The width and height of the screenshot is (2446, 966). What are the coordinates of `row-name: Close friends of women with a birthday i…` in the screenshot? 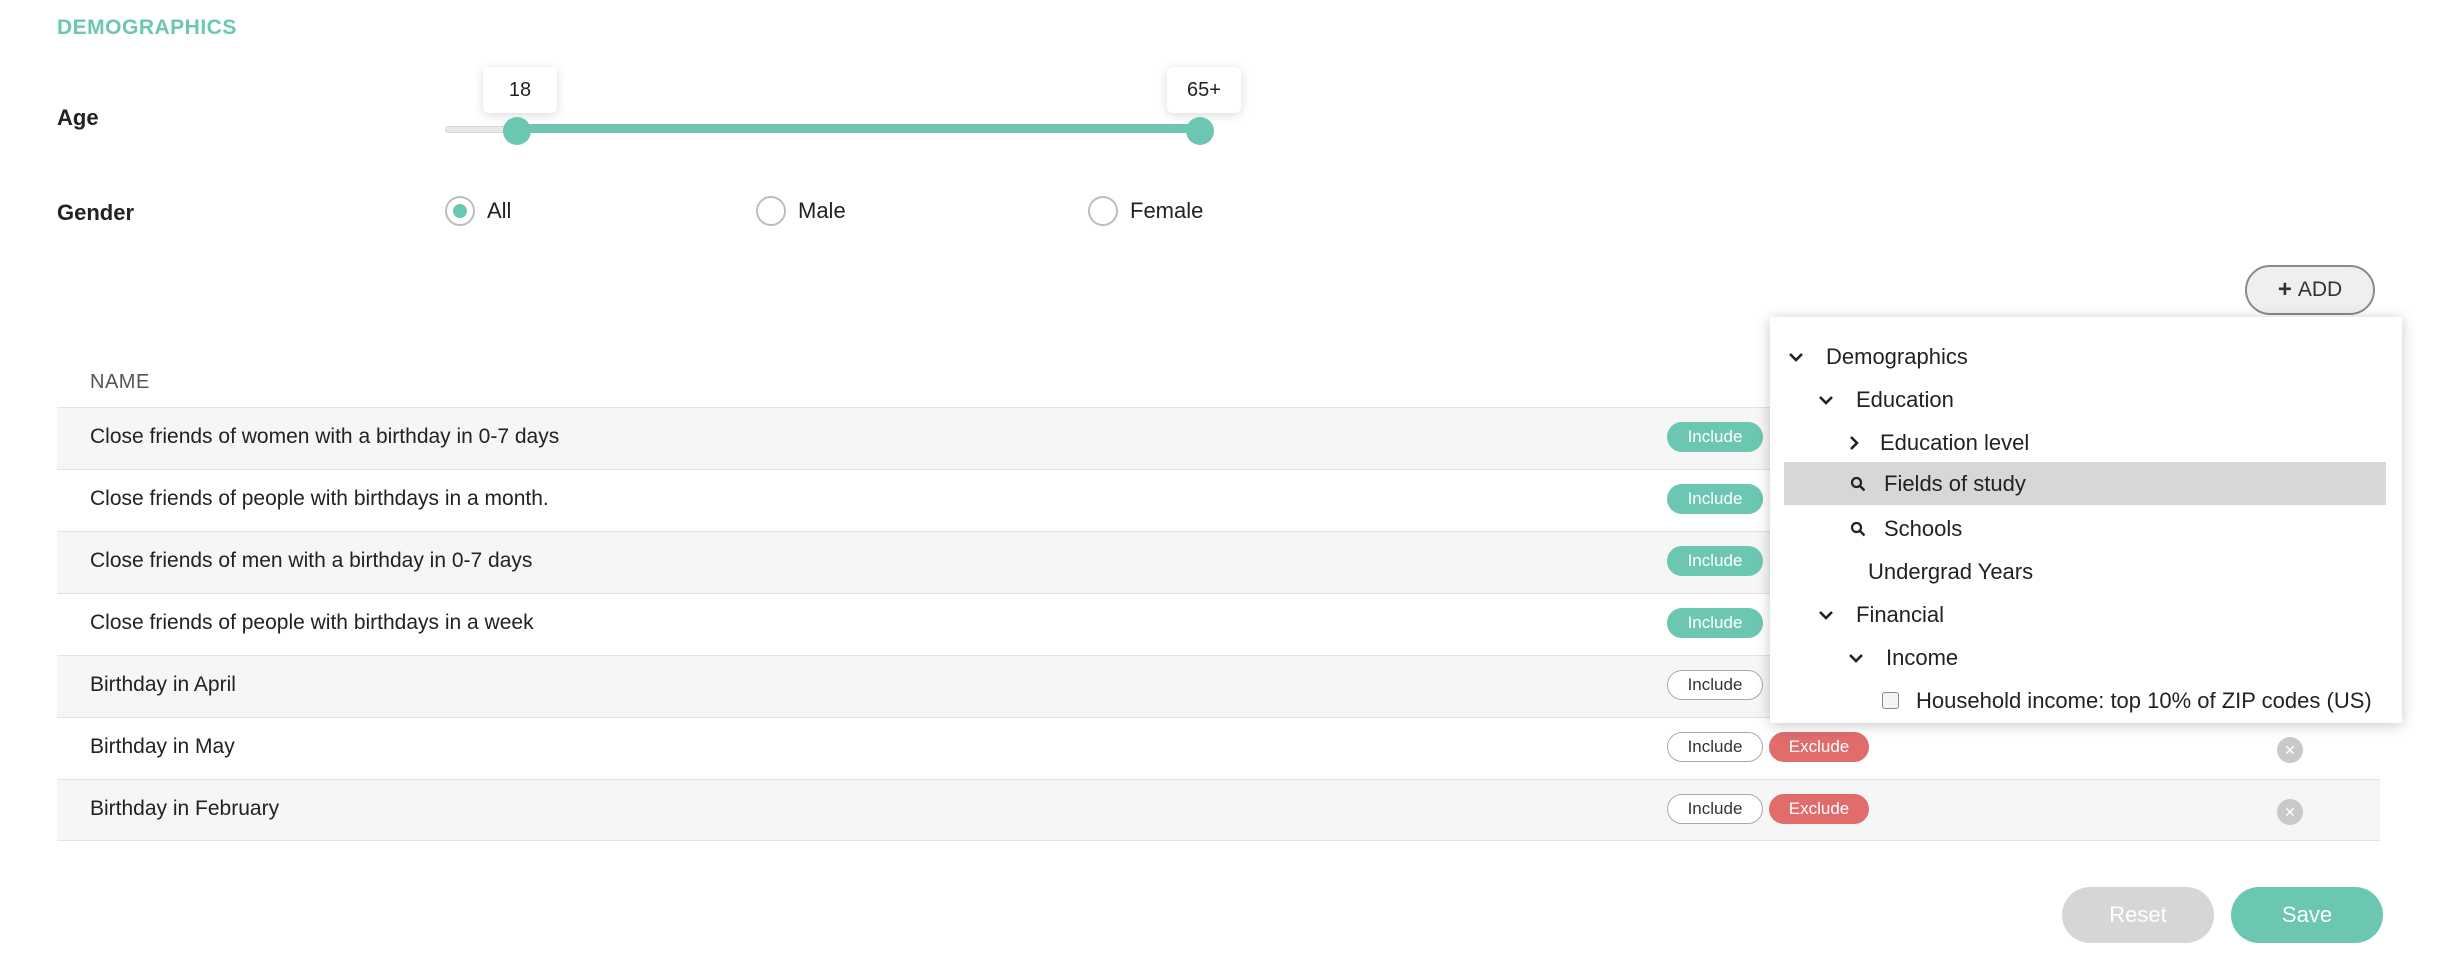 It's located at (325, 436).